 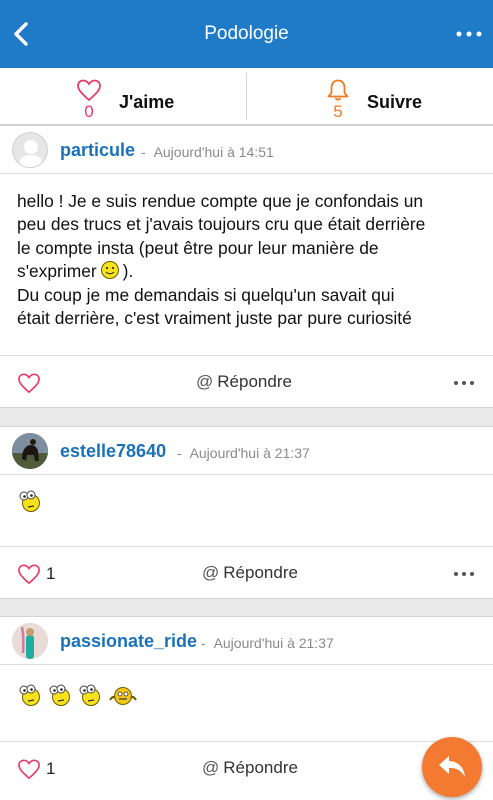 I want to click on like-label: J'aime, so click(x=147, y=102).